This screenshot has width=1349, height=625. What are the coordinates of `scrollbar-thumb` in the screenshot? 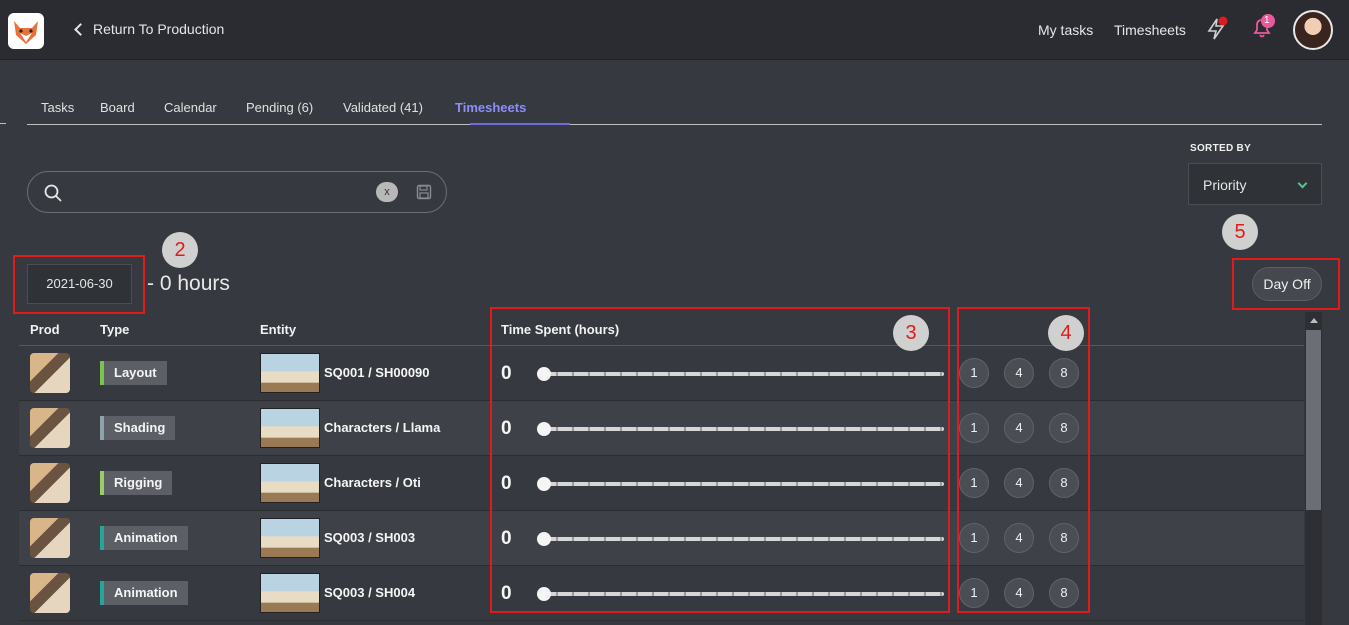 It's located at (1313, 420).